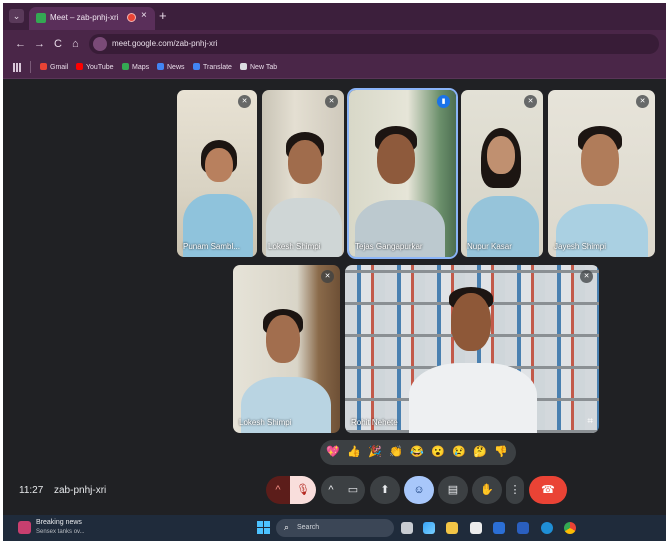 This screenshot has height=544, width=669. Describe the element at coordinates (144, 15) in the screenshot. I see `tab-close-button: ×` at that location.